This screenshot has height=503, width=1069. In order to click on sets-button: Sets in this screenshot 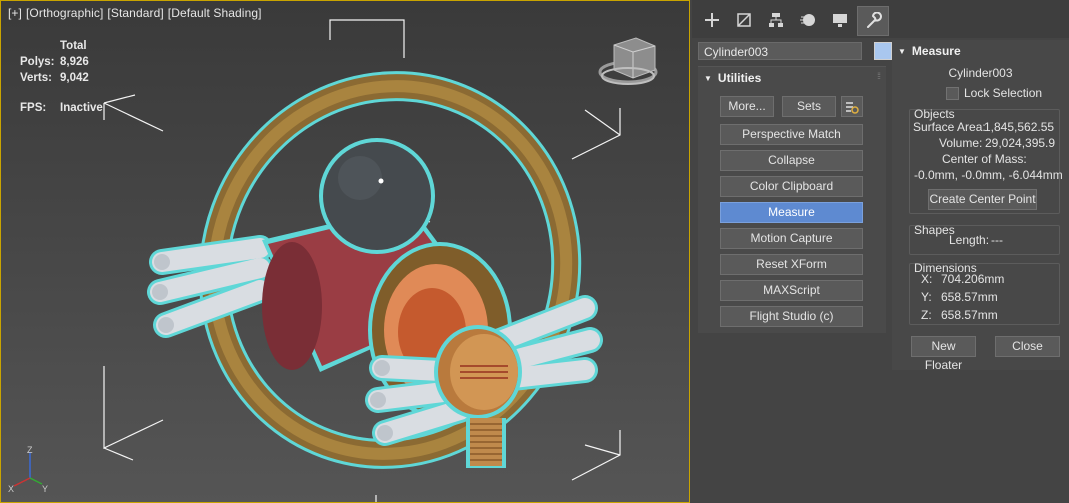, I will do `click(809, 106)`.